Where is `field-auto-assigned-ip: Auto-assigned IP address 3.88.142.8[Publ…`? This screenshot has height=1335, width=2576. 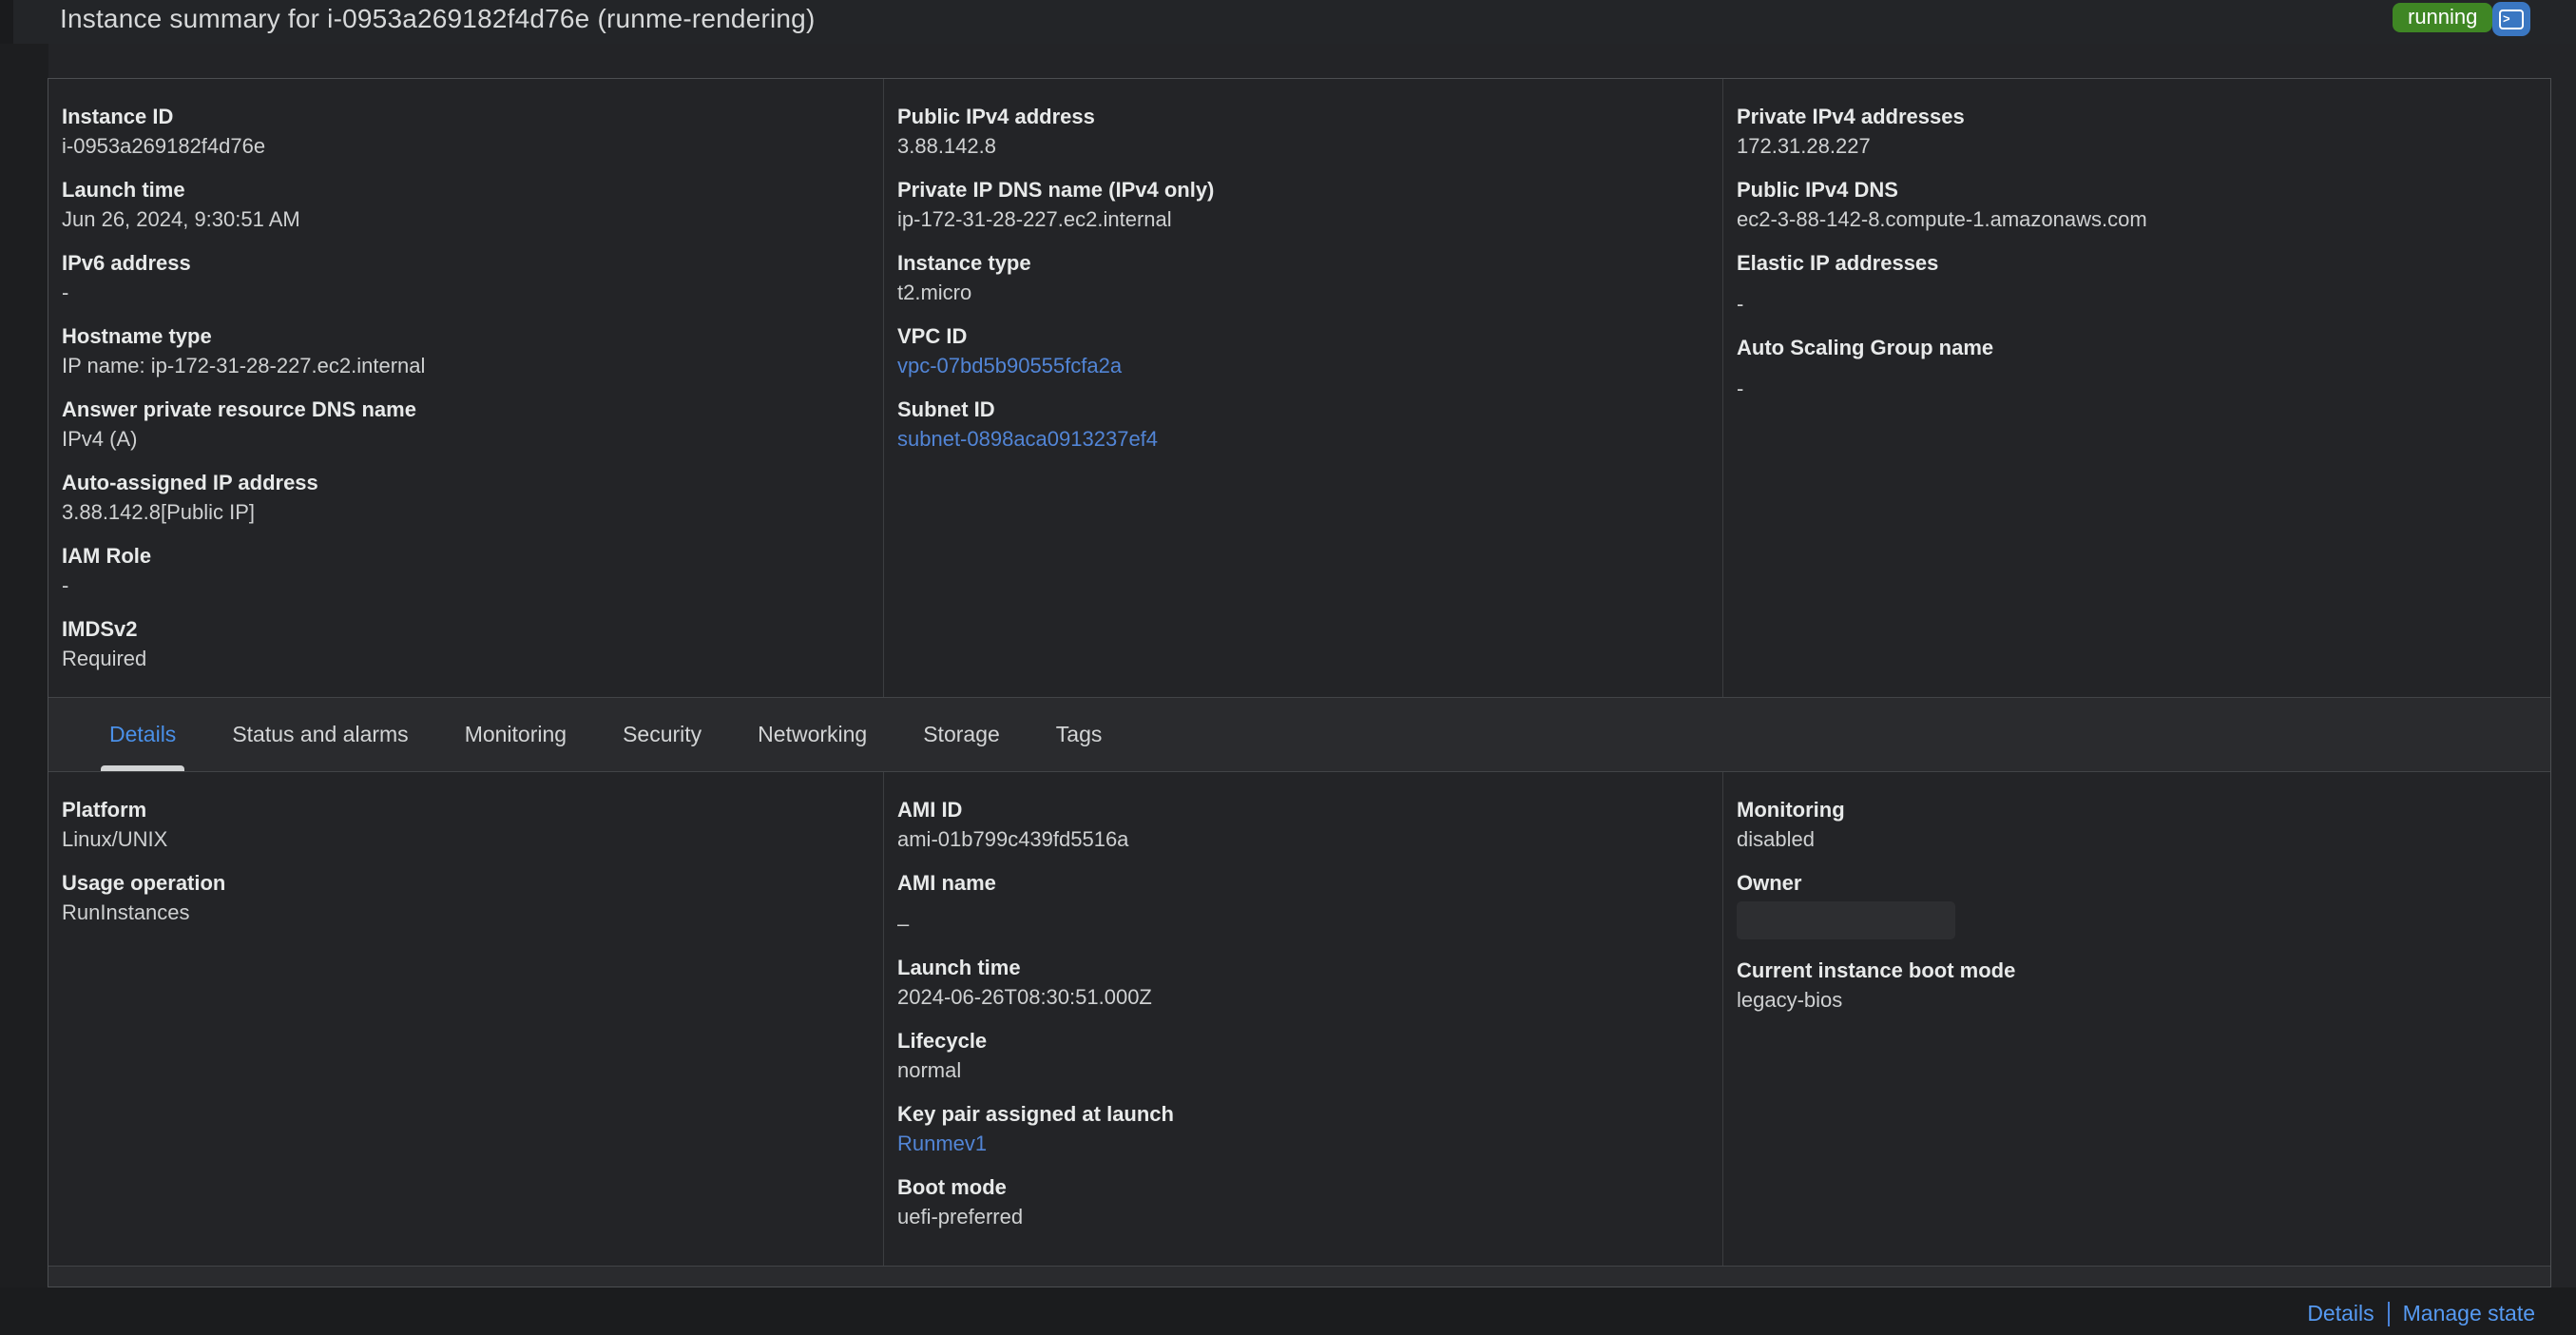 field-auto-assigned-ip: Auto-assigned IP address 3.88.142.8[Publ… is located at coordinates (466, 497).